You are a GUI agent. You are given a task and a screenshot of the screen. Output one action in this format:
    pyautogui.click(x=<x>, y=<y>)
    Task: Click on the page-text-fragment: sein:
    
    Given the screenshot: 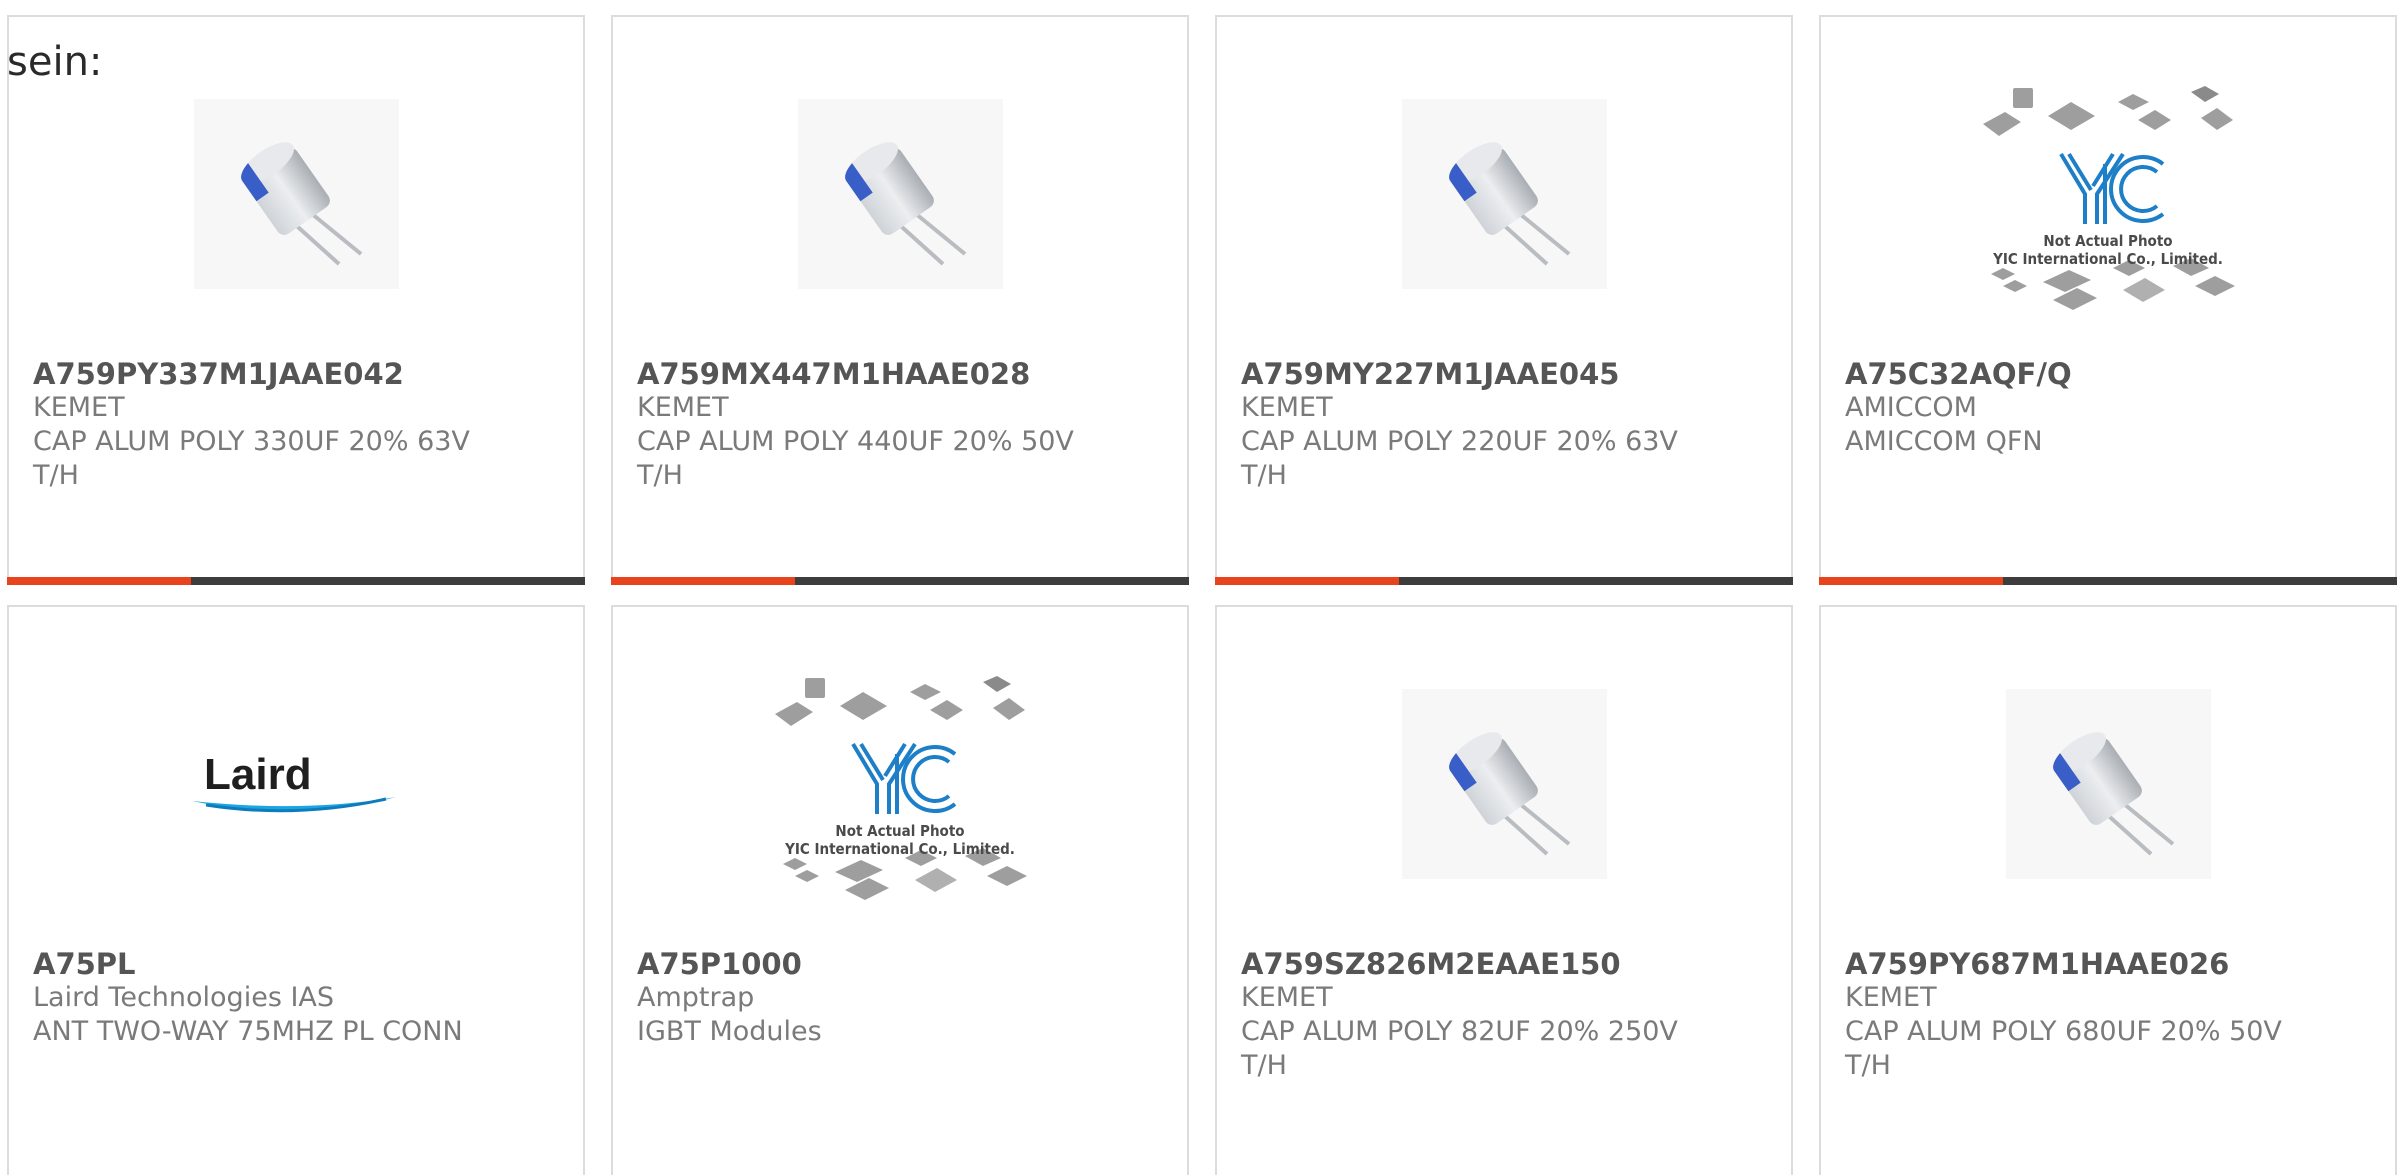 What is the action you would take?
    pyautogui.click(x=55, y=62)
    